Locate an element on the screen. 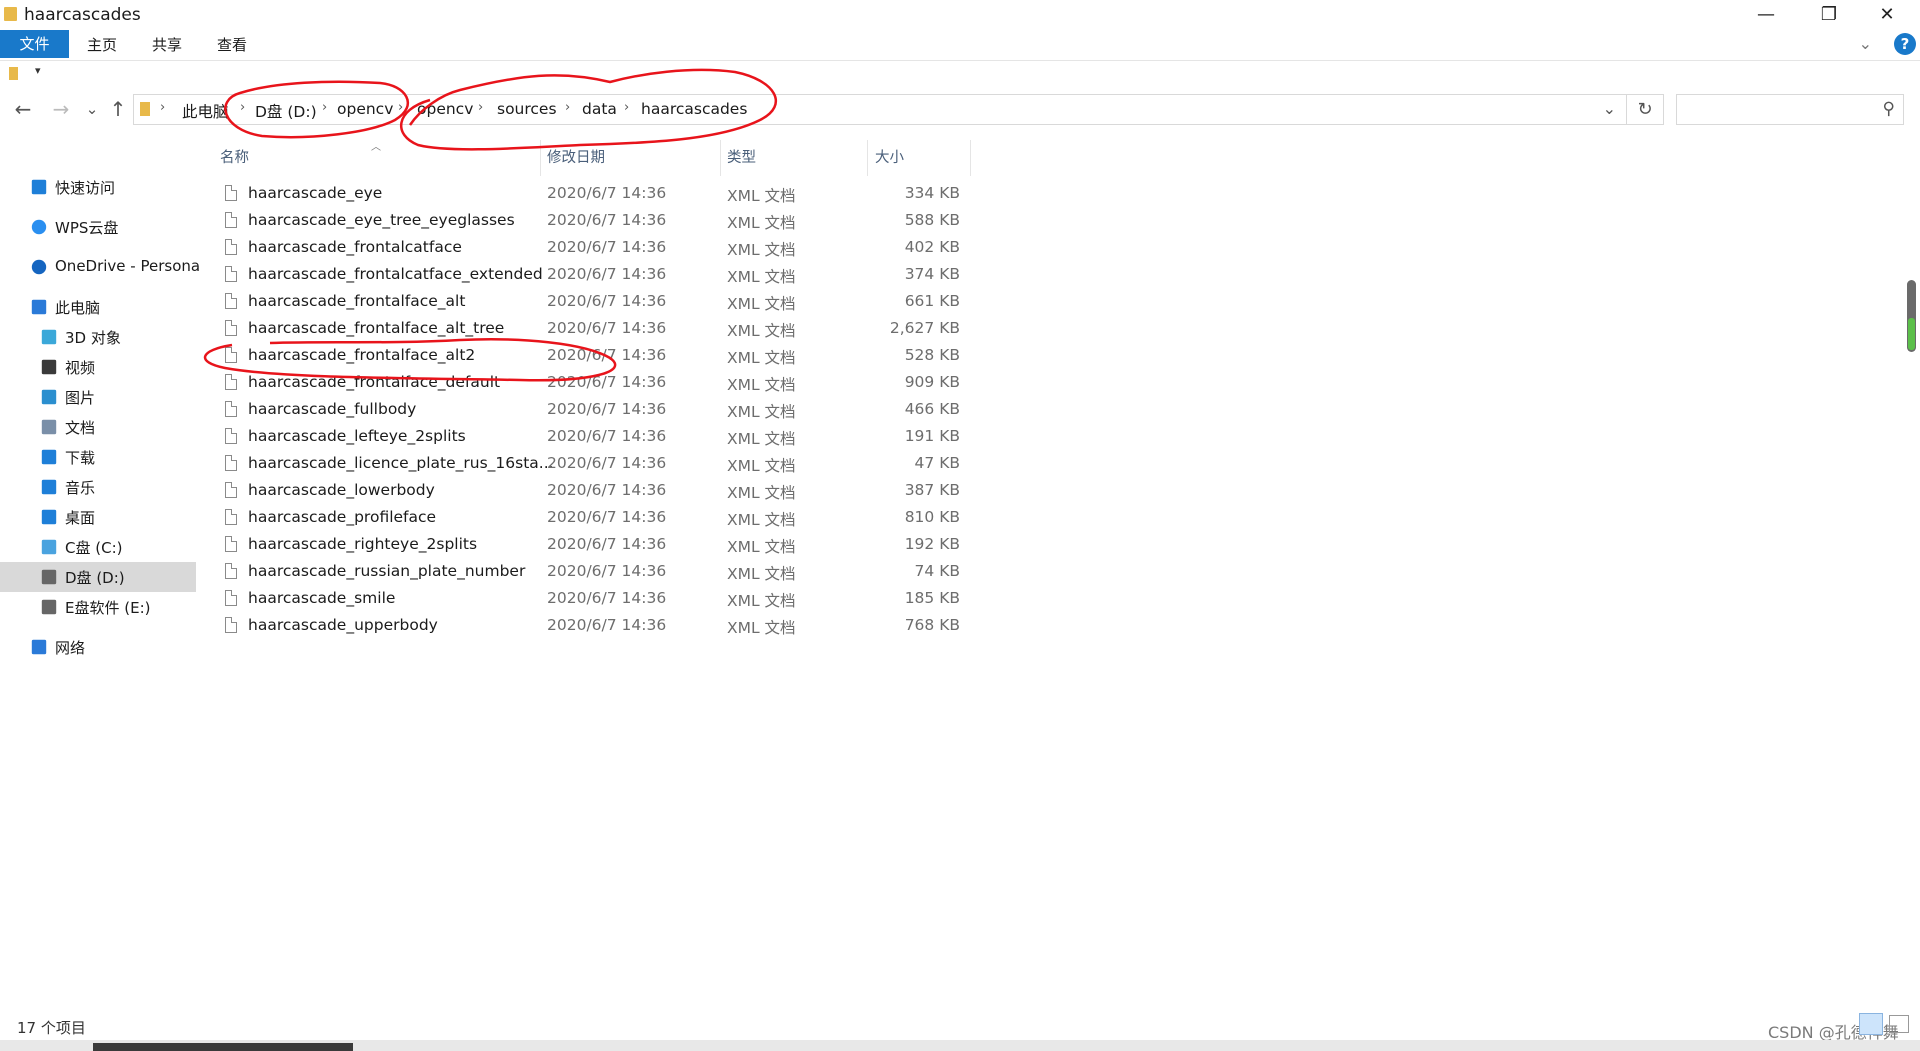 The width and height of the screenshot is (1920, 1051). nav-item: 此电脑 is located at coordinates (98, 307).